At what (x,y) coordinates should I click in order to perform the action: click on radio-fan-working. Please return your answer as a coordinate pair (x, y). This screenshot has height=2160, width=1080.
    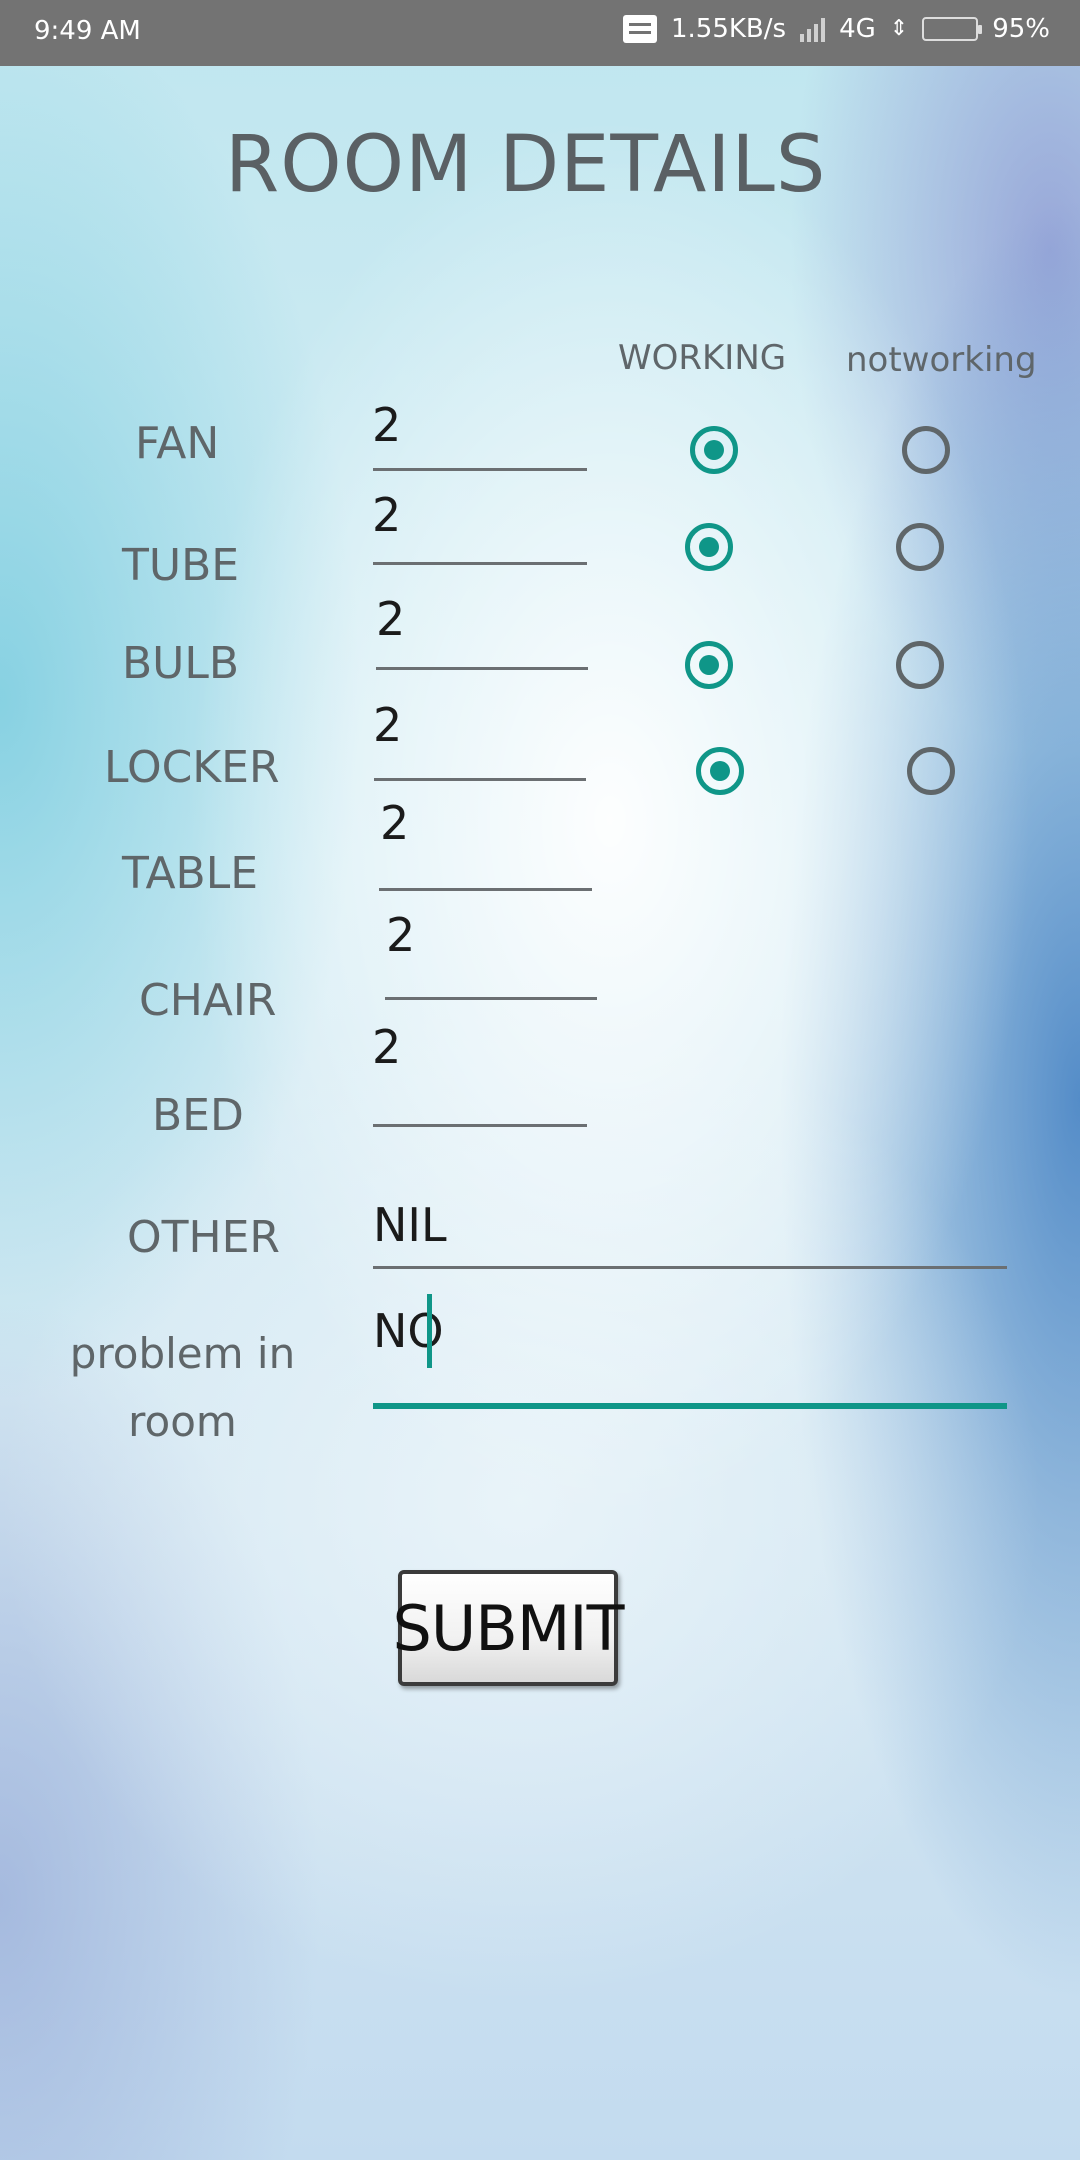
    Looking at the image, I should click on (714, 450).